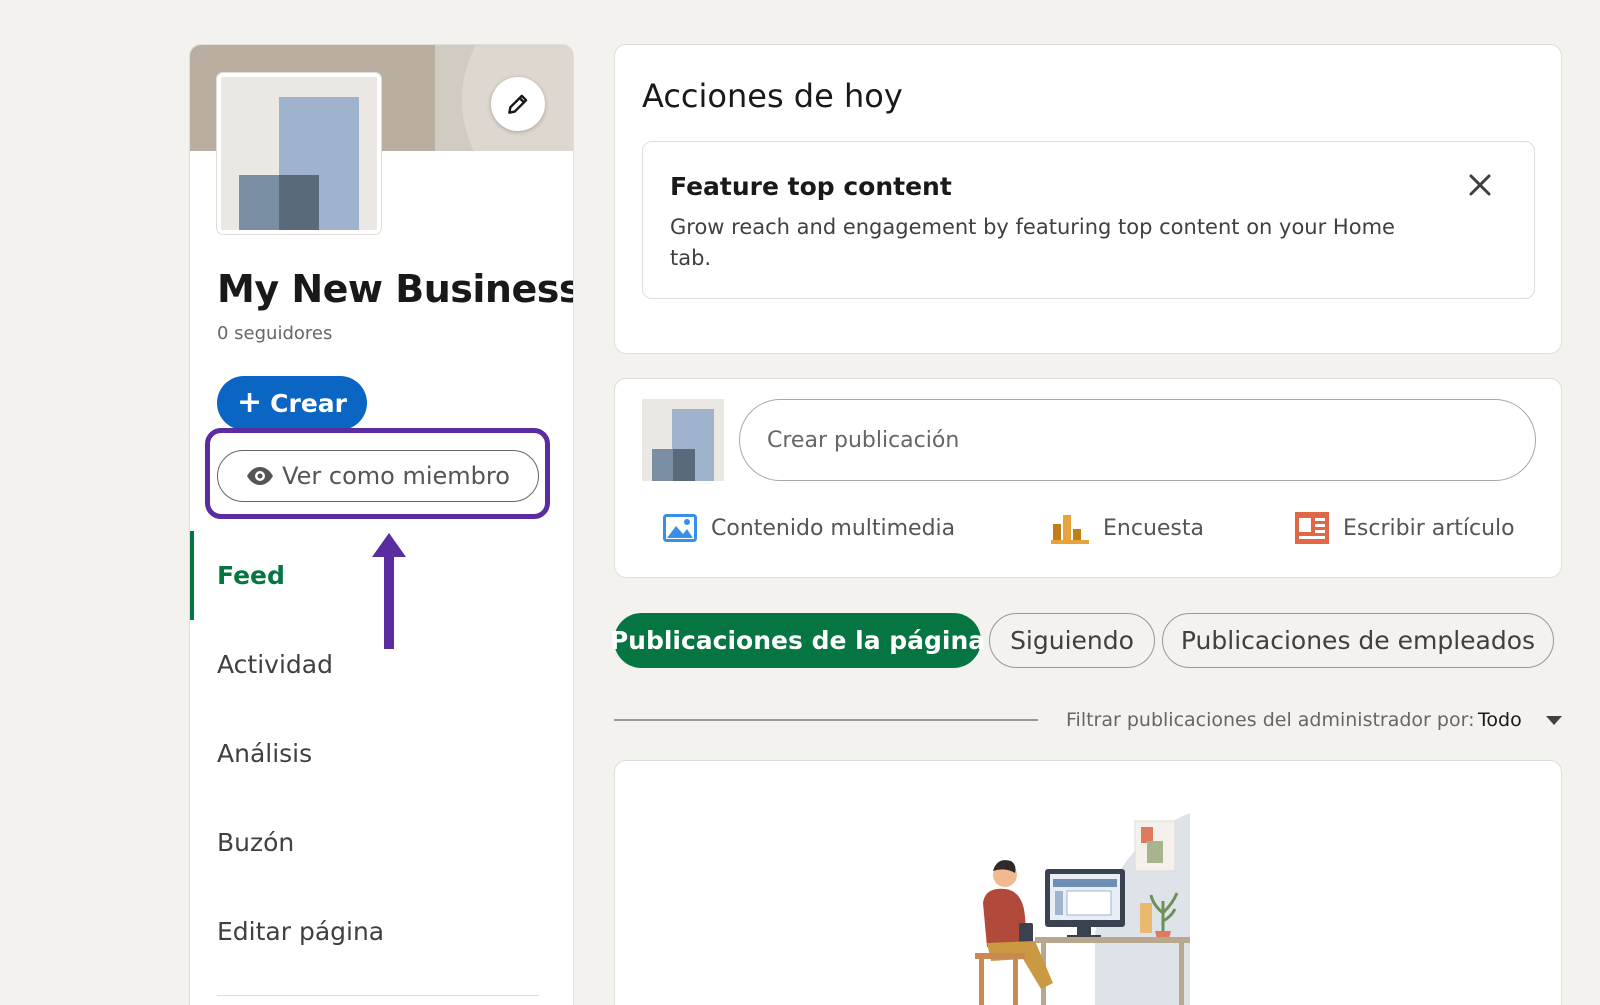 The height and width of the screenshot is (1005, 1600). Describe the element at coordinates (1153, 528) in the screenshot. I see `poll-button-label: Encuesta` at that location.